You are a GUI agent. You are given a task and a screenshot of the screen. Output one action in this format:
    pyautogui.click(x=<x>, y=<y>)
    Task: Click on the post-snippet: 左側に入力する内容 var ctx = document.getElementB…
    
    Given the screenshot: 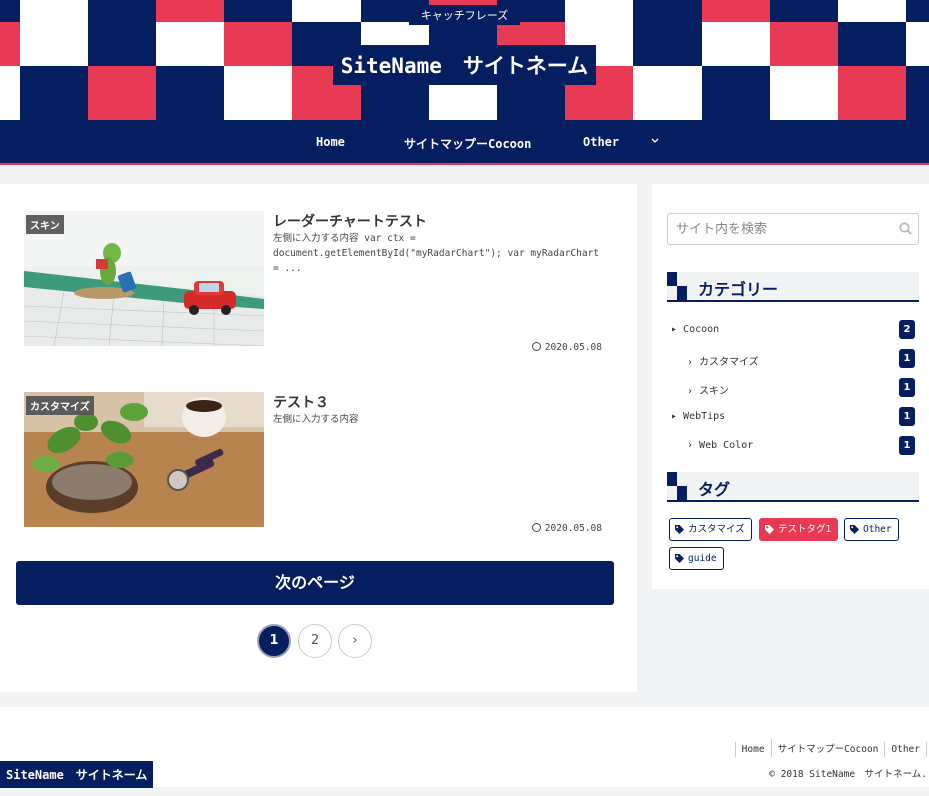 What is the action you would take?
    pyautogui.click(x=436, y=253)
    